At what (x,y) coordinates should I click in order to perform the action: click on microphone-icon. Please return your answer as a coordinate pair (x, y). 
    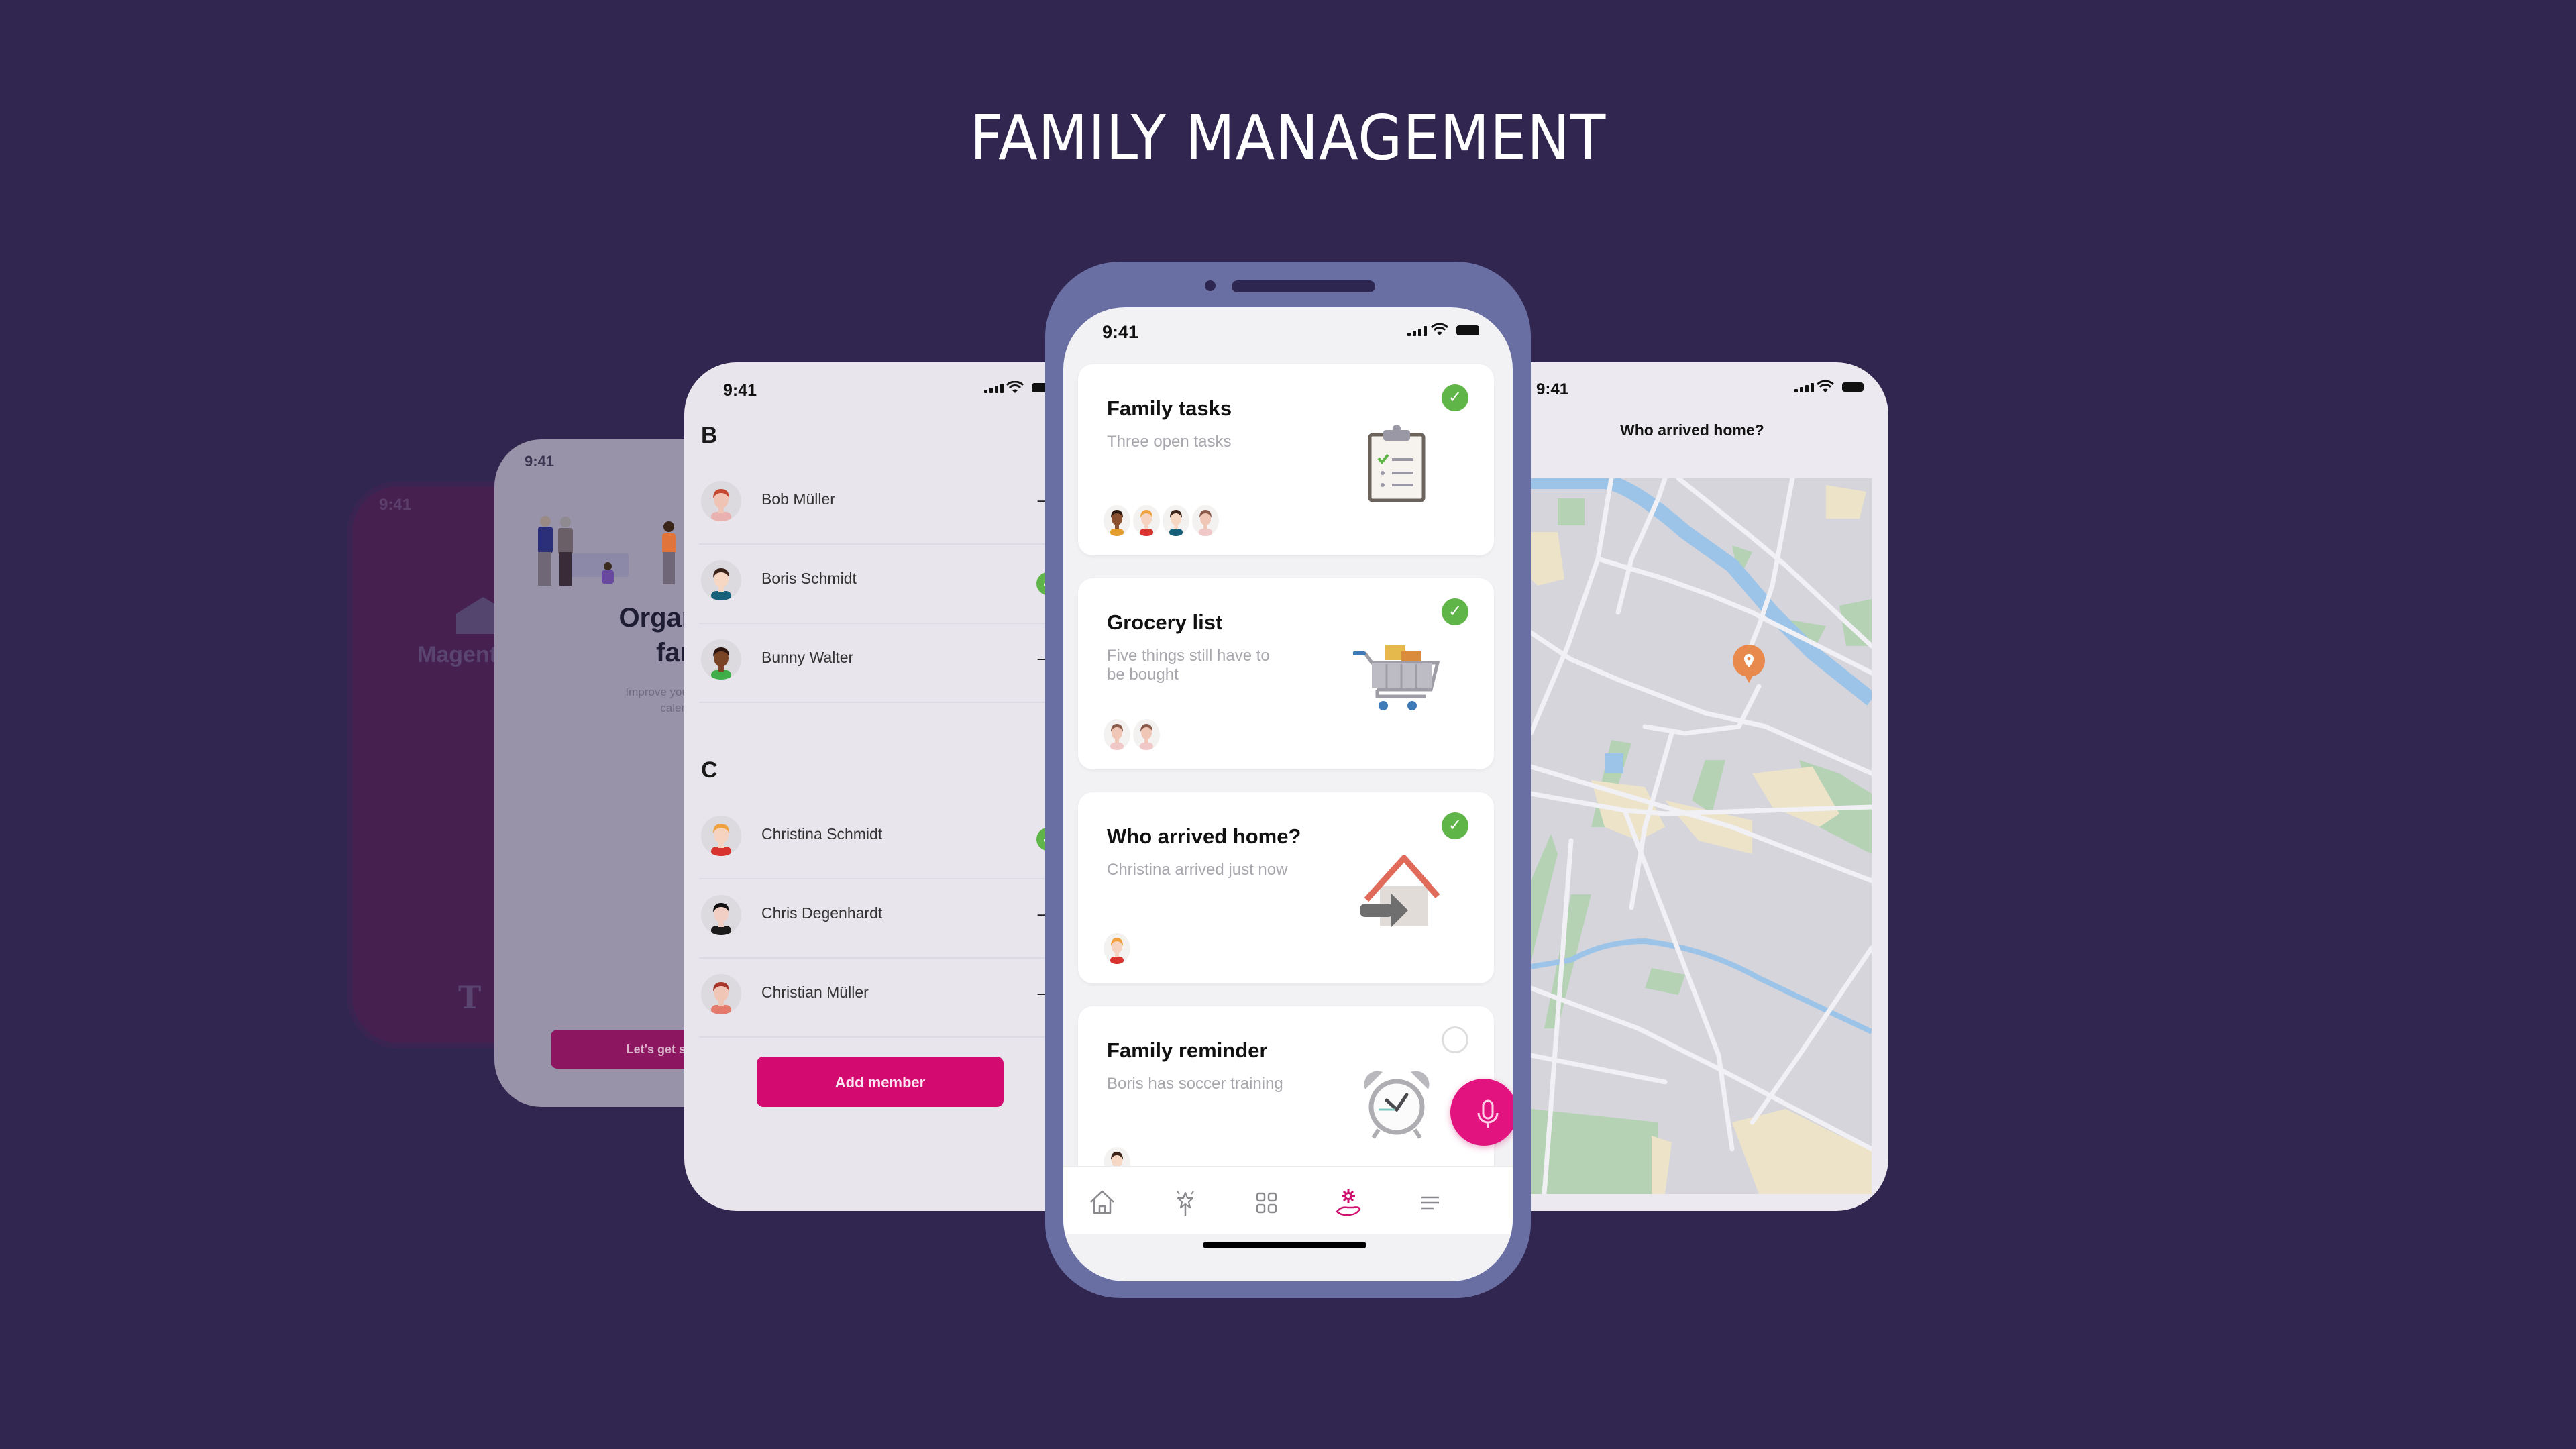
    Looking at the image, I should click on (1488, 1113).